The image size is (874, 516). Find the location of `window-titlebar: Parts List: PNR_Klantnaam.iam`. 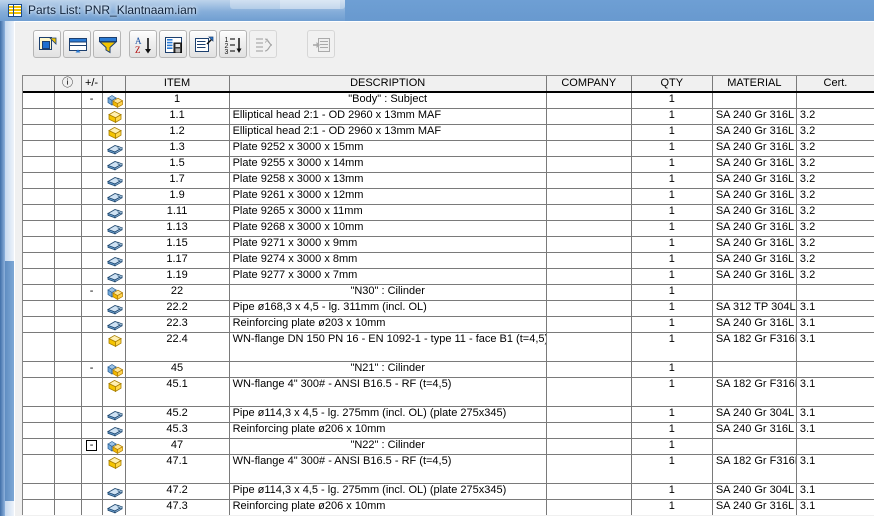

window-titlebar: Parts List: PNR_Klantnaam.iam is located at coordinates (437, 10).